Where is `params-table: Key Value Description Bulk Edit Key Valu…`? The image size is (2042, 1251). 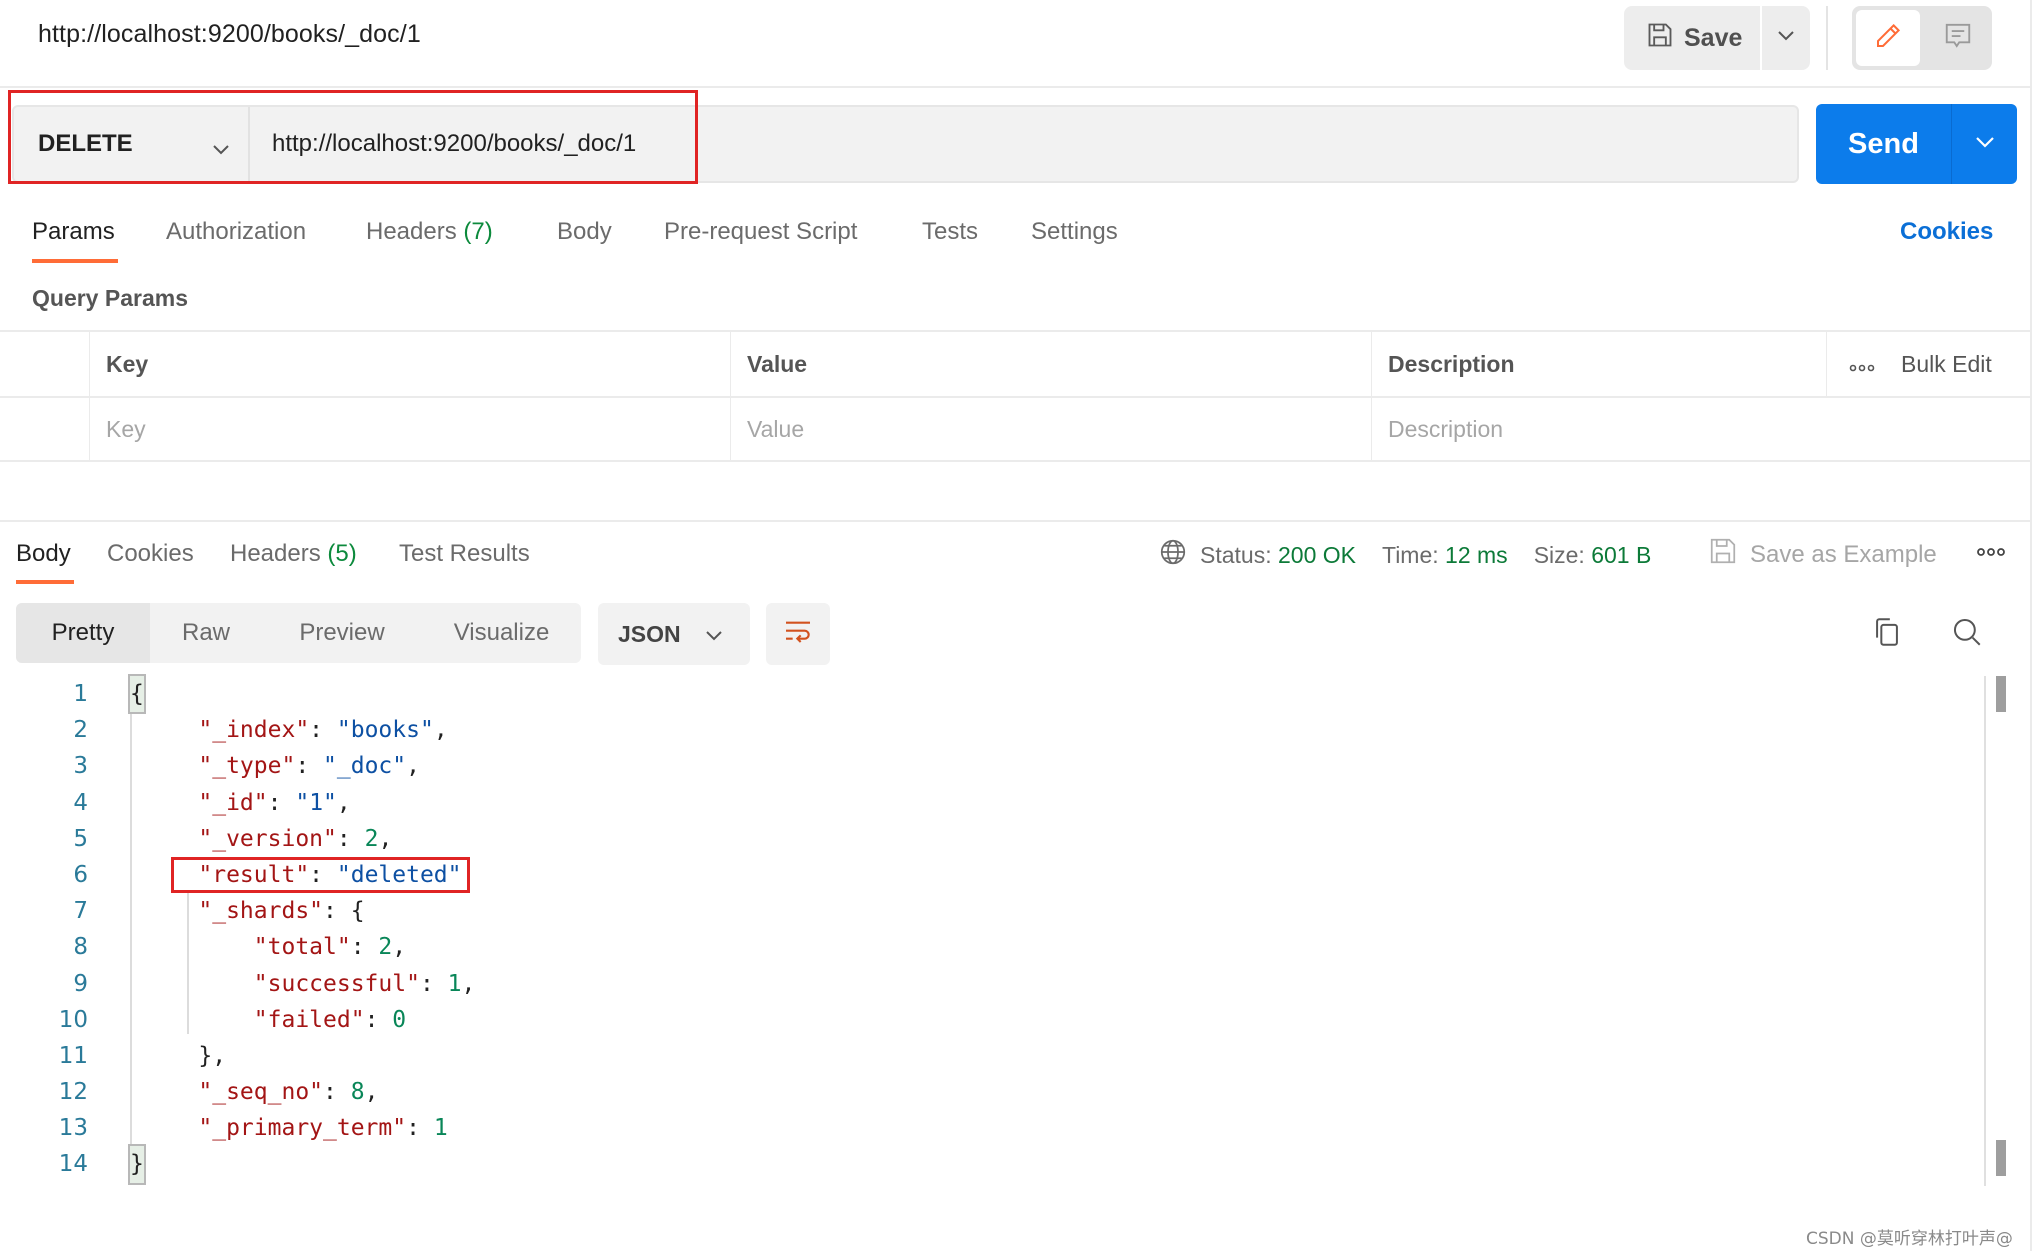 params-table: Key Value Description Bulk Edit Key Valu… is located at coordinates (1015, 396).